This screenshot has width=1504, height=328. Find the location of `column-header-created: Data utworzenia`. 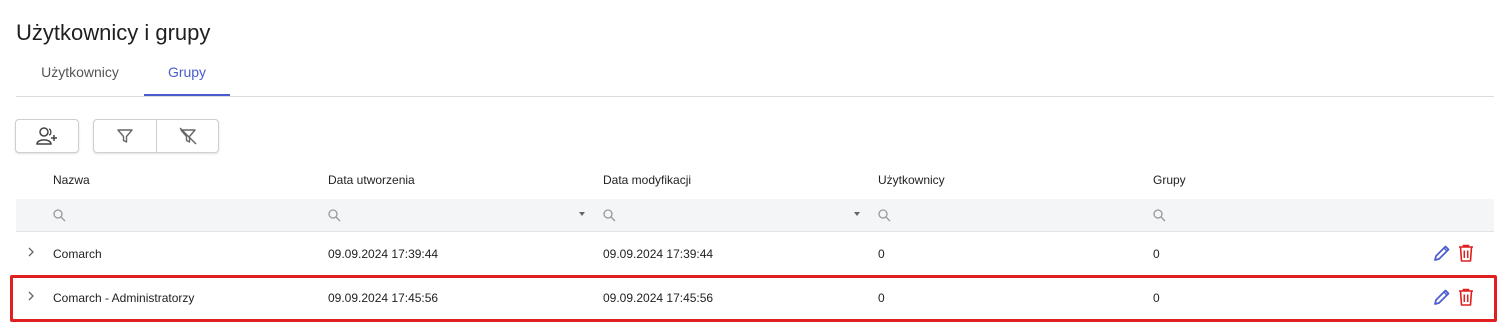

column-header-created: Data utworzenia is located at coordinates (371, 180).